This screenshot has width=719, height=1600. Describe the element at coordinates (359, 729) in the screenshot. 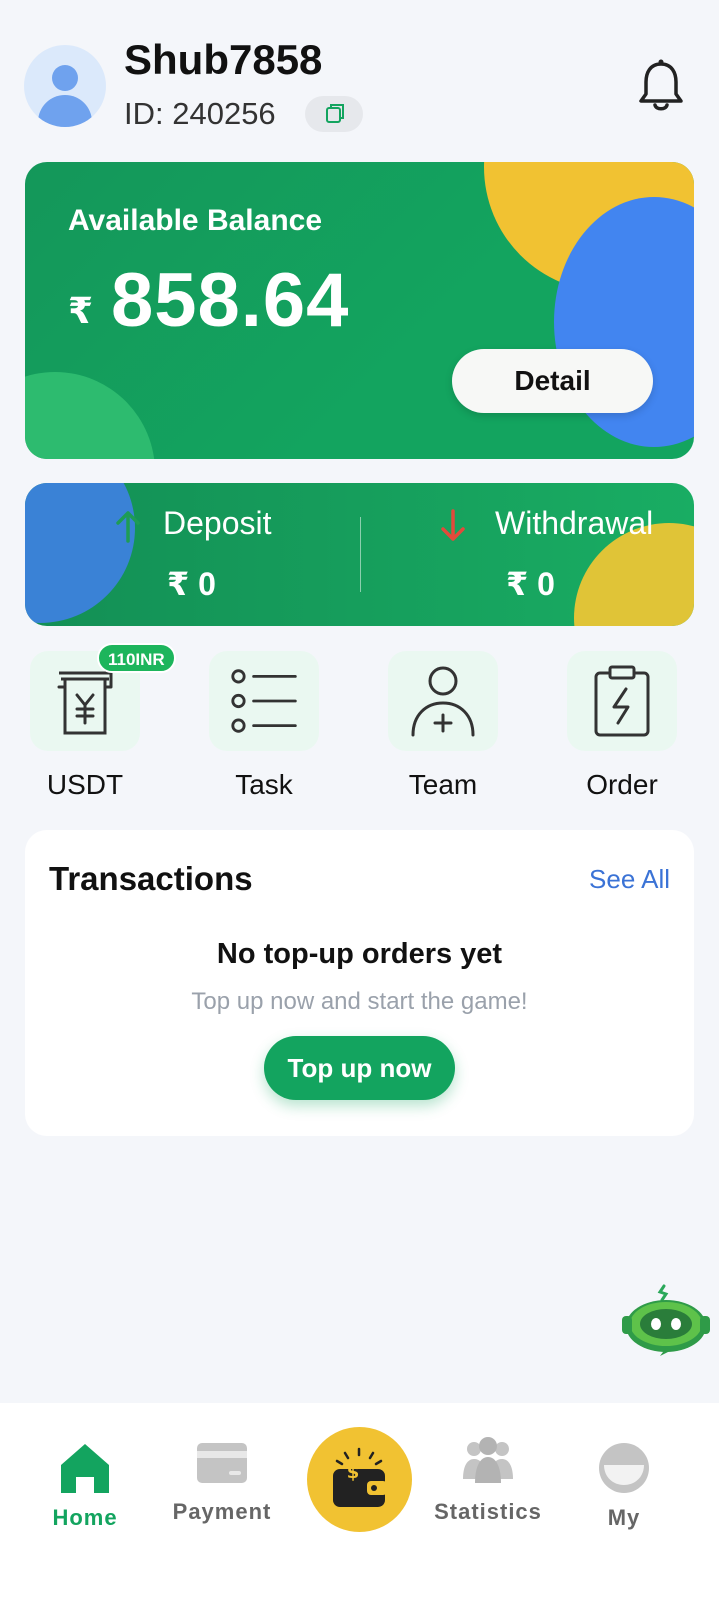

I see `quick-actions: 110INR USDT Task Team Order` at that location.